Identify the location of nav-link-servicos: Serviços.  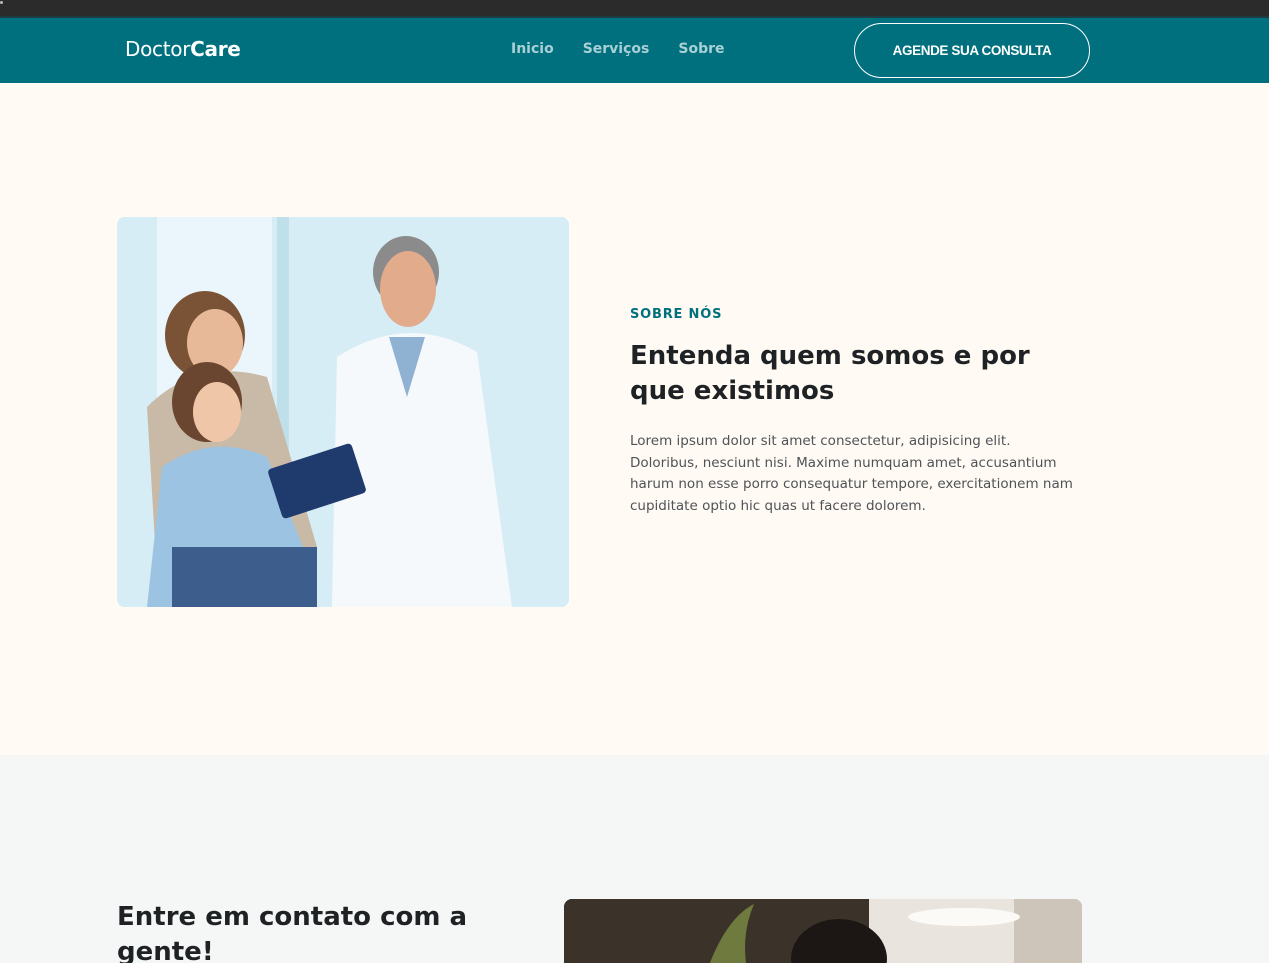
(616, 49).